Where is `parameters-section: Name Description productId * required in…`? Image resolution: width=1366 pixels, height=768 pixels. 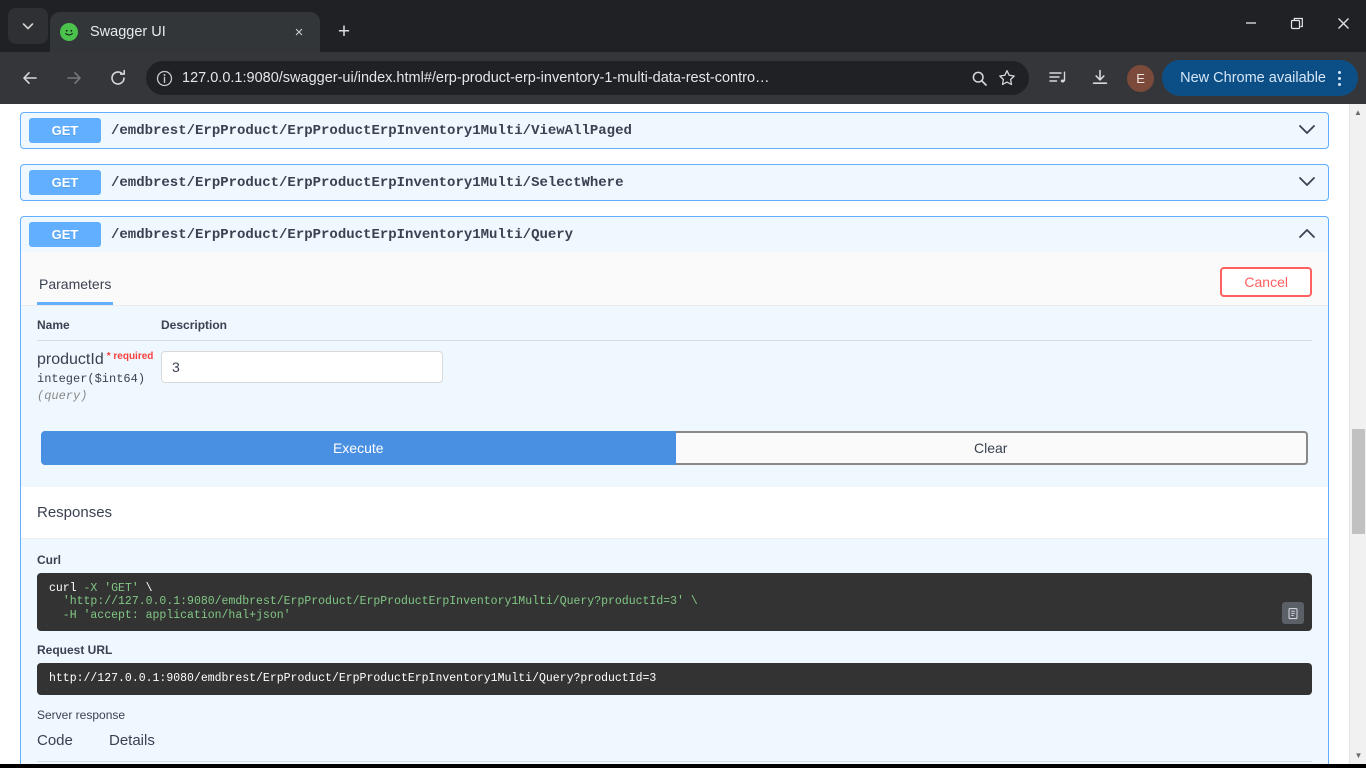 parameters-section: Name Description productId * required in… is located at coordinates (674, 354).